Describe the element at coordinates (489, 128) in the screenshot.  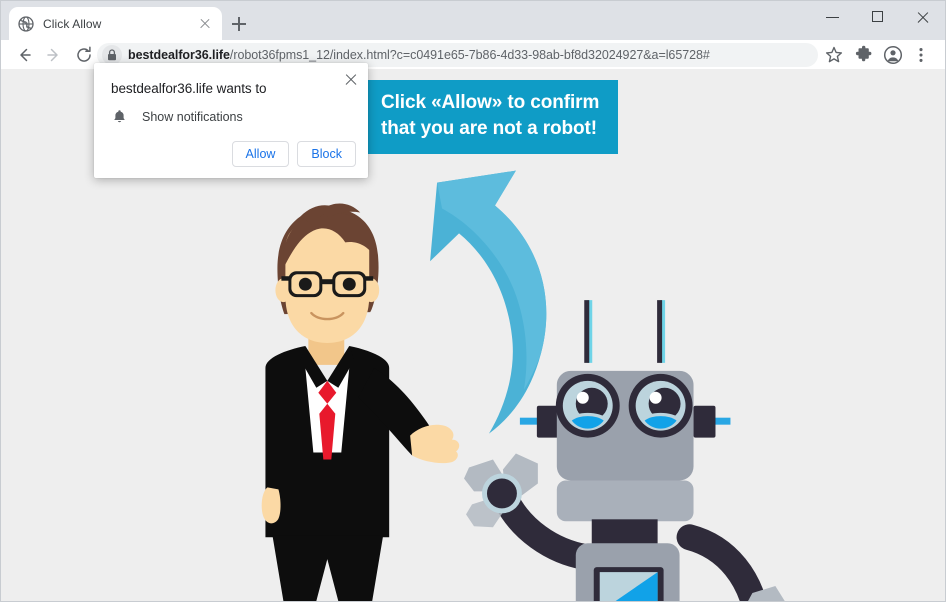
I see `banner-line-2: that you are not a robot!` at that location.